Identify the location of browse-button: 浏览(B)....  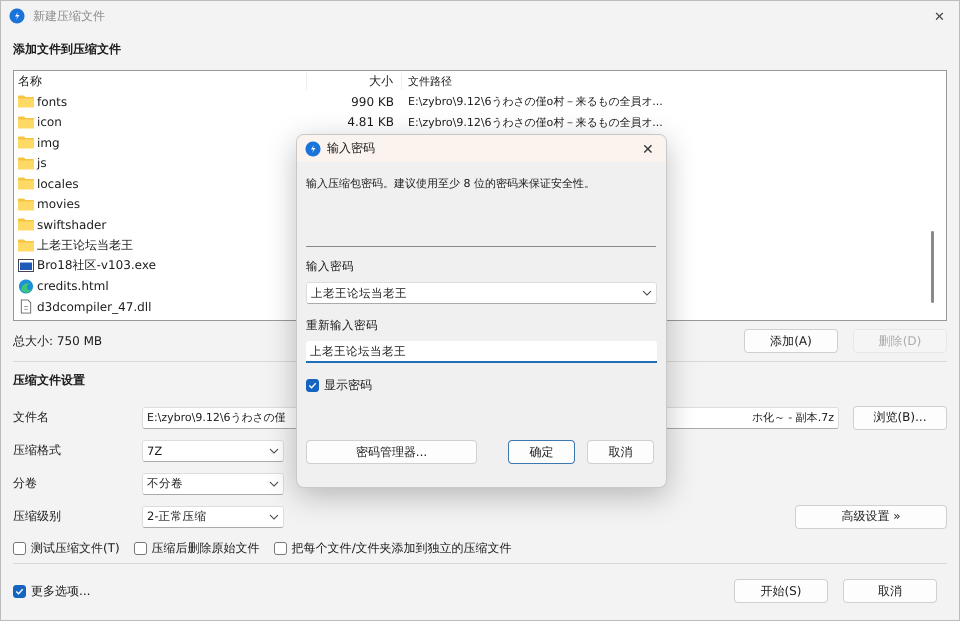
(900, 418).